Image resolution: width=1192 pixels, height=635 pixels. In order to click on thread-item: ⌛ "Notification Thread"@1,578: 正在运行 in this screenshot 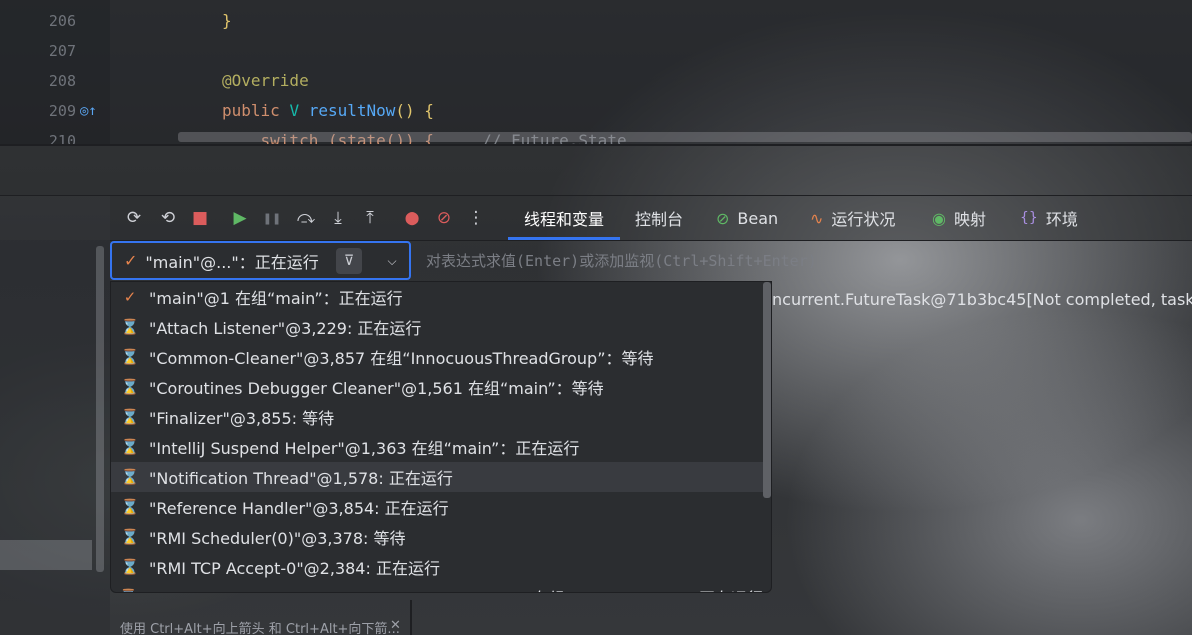, I will do `click(437, 477)`.